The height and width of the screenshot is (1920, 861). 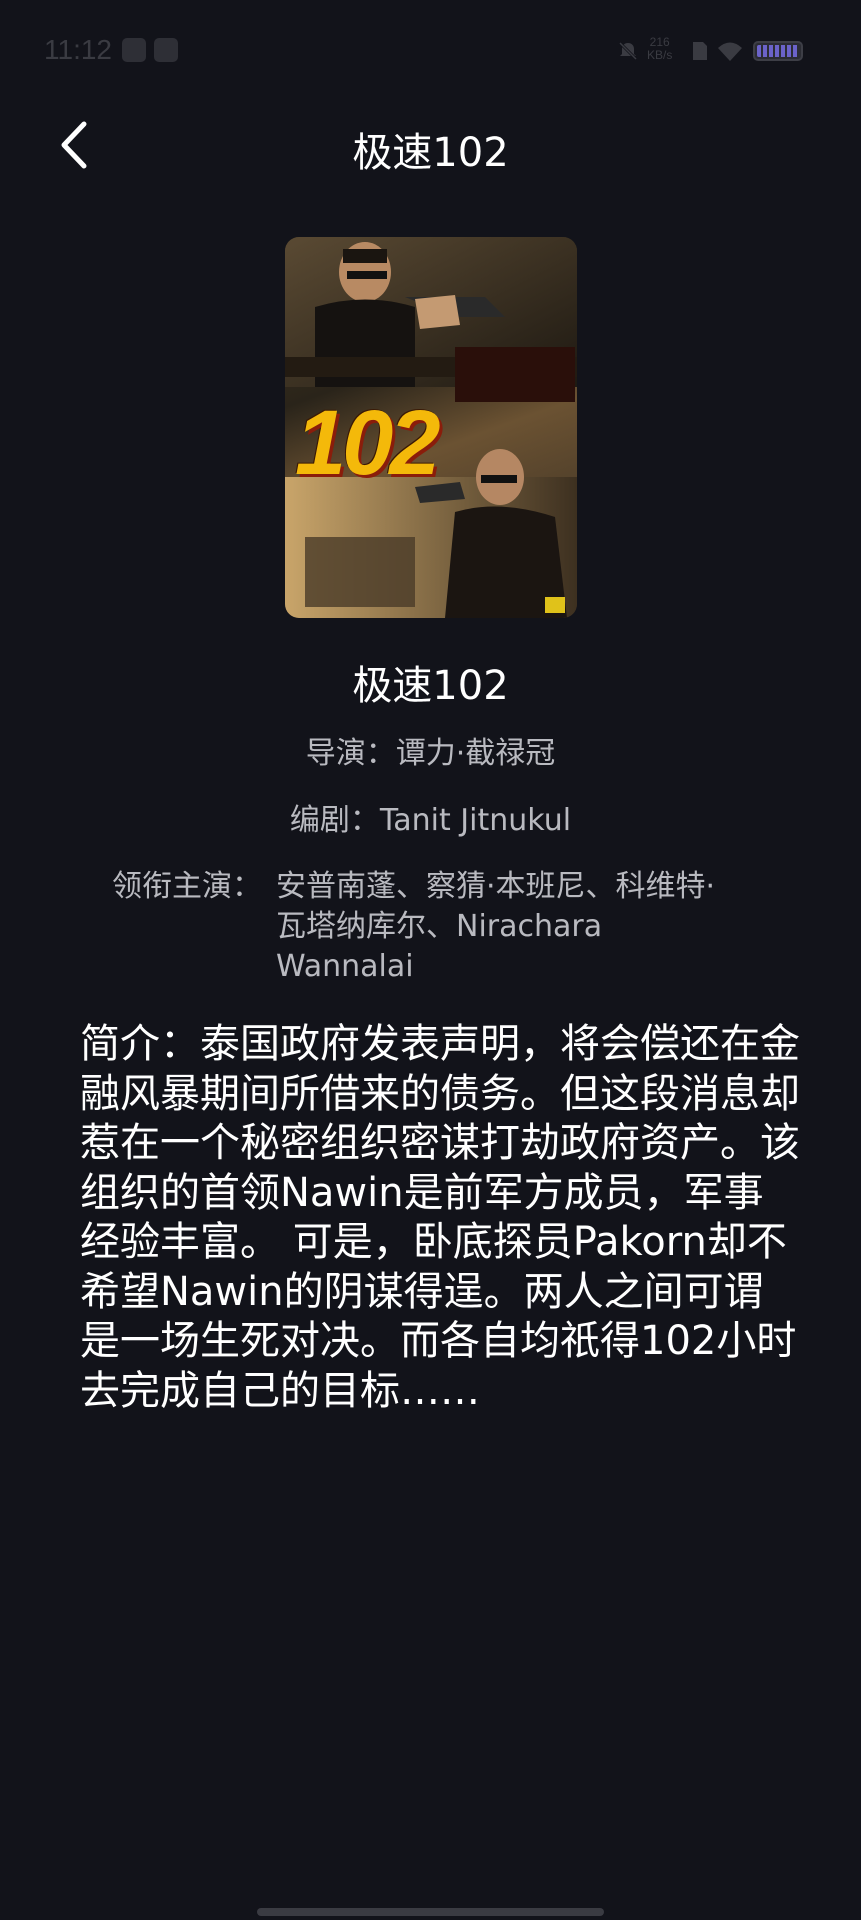 What do you see at coordinates (496, 926) in the screenshot?
I see `cast-value: 安普南蓬、察猜·本班尼、科维特·瓦塔纳库尔、Nirachara Wannalai` at bounding box center [496, 926].